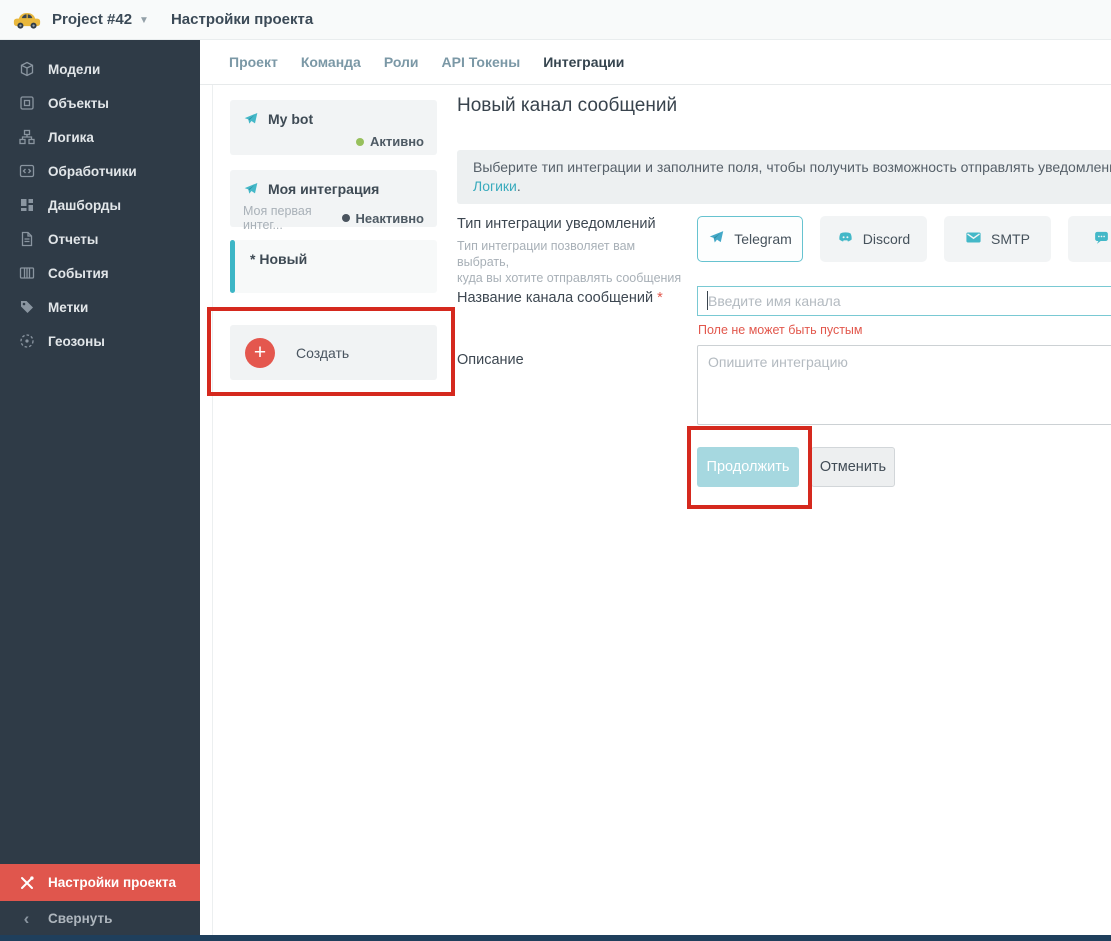 The height and width of the screenshot is (941, 1111). I want to click on sidebar-item-label: События, so click(78, 273).